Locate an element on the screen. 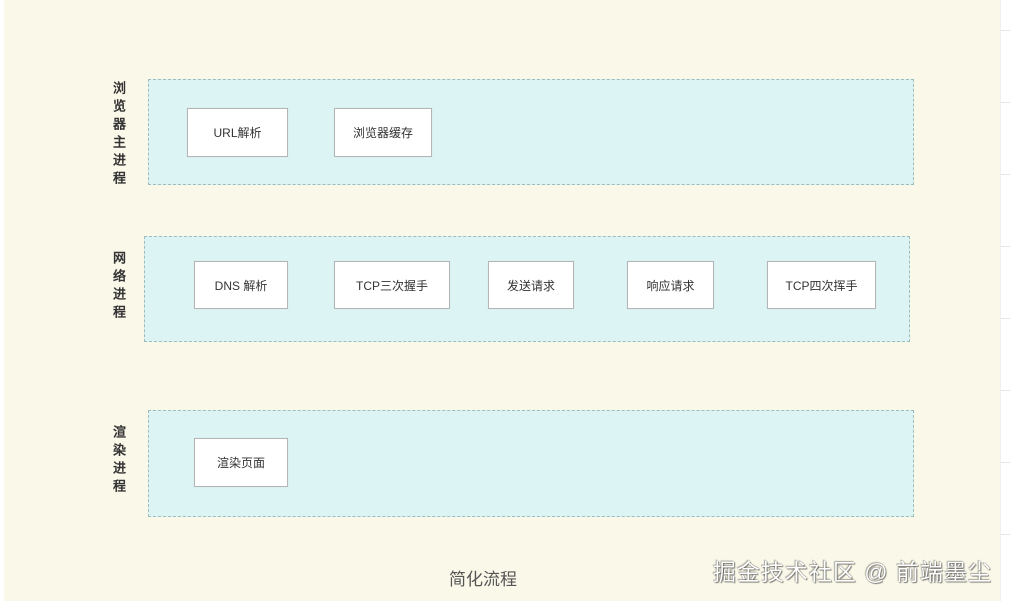  diagram-caption: 简化流程 is located at coordinates (483, 579).